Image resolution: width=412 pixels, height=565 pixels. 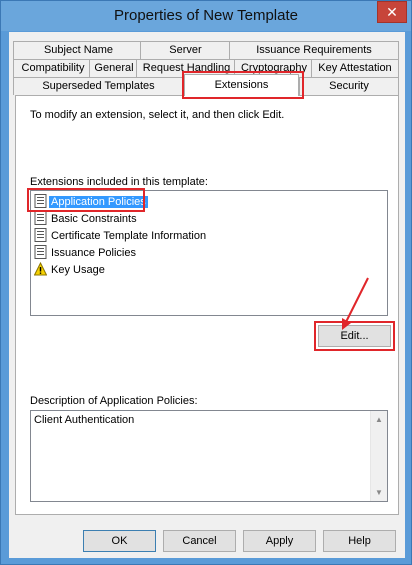 I want to click on extension-label: Key Usage, so click(x=78, y=270).